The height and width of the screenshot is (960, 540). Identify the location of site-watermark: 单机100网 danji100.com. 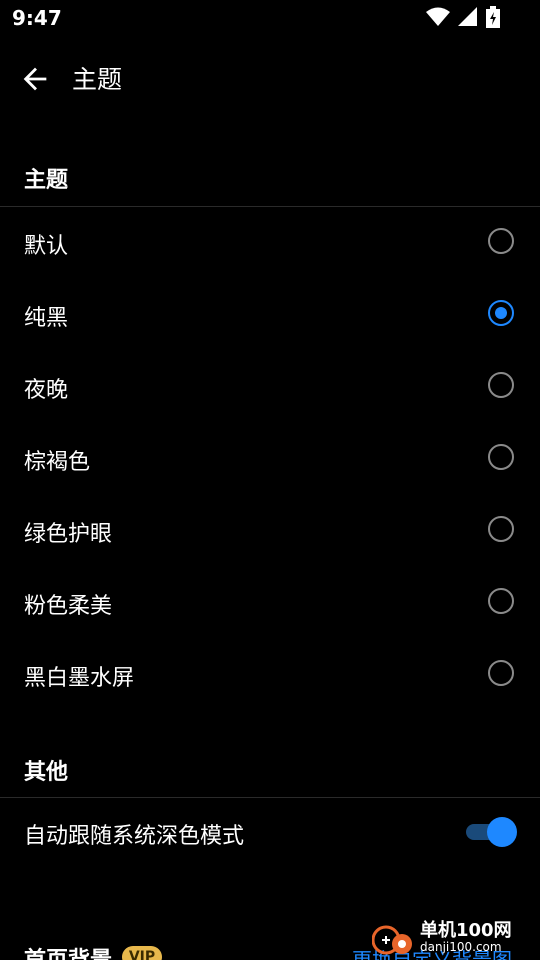
(452, 936).